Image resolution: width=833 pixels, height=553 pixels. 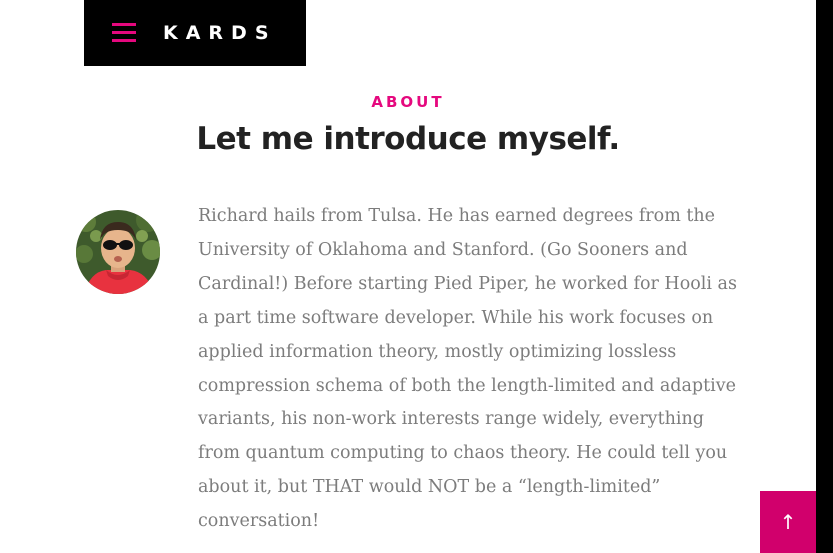 I want to click on section-label: ABOUT, so click(x=408, y=102).